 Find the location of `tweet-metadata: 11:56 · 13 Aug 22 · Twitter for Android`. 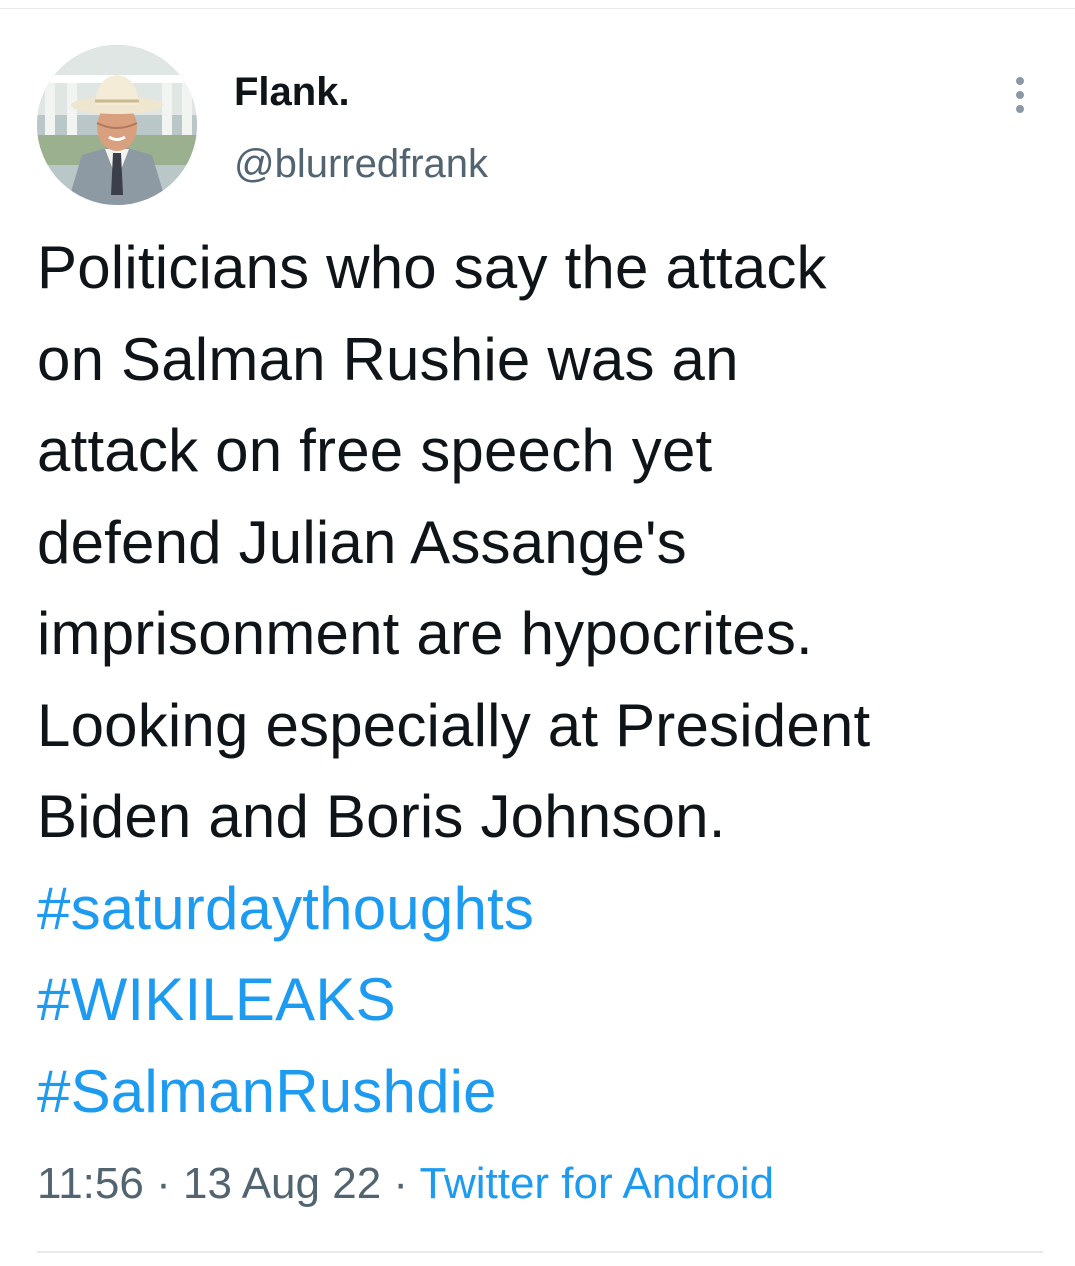

tweet-metadata: 11:56 · 13 Aug 22 · Twitter for Android is located at coordinates (405, 1184).